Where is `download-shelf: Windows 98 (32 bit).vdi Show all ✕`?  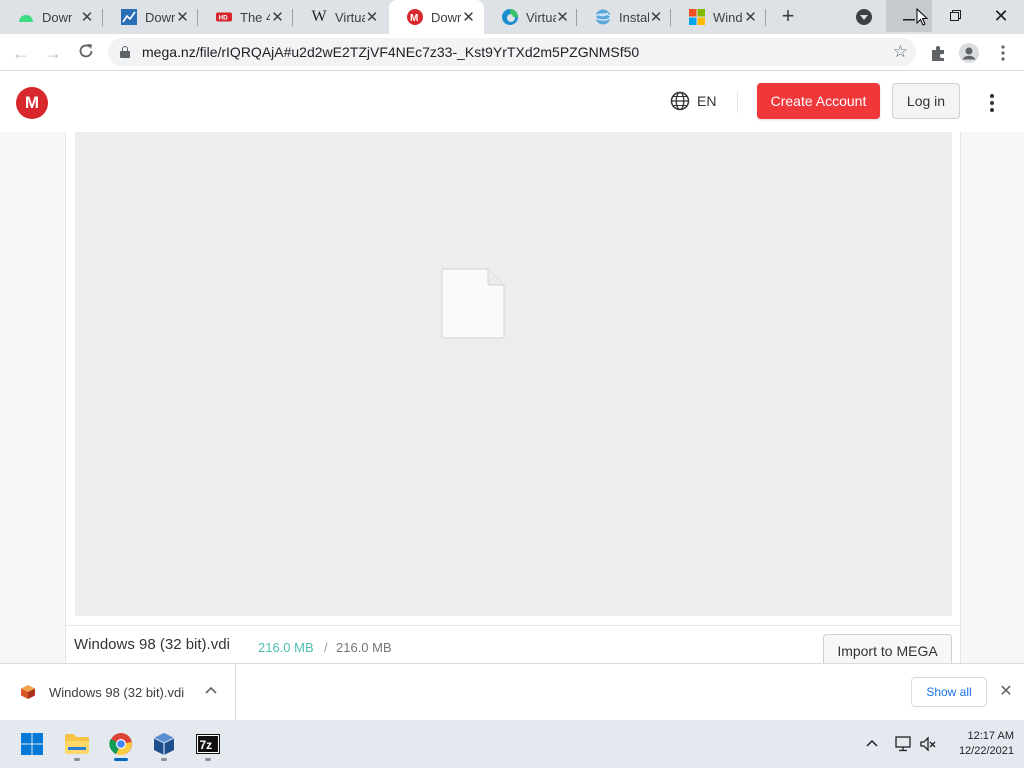 download-shelf: Windows 98 (32 bit).vdi Show all ✕ is located at coordinates (512, 691).